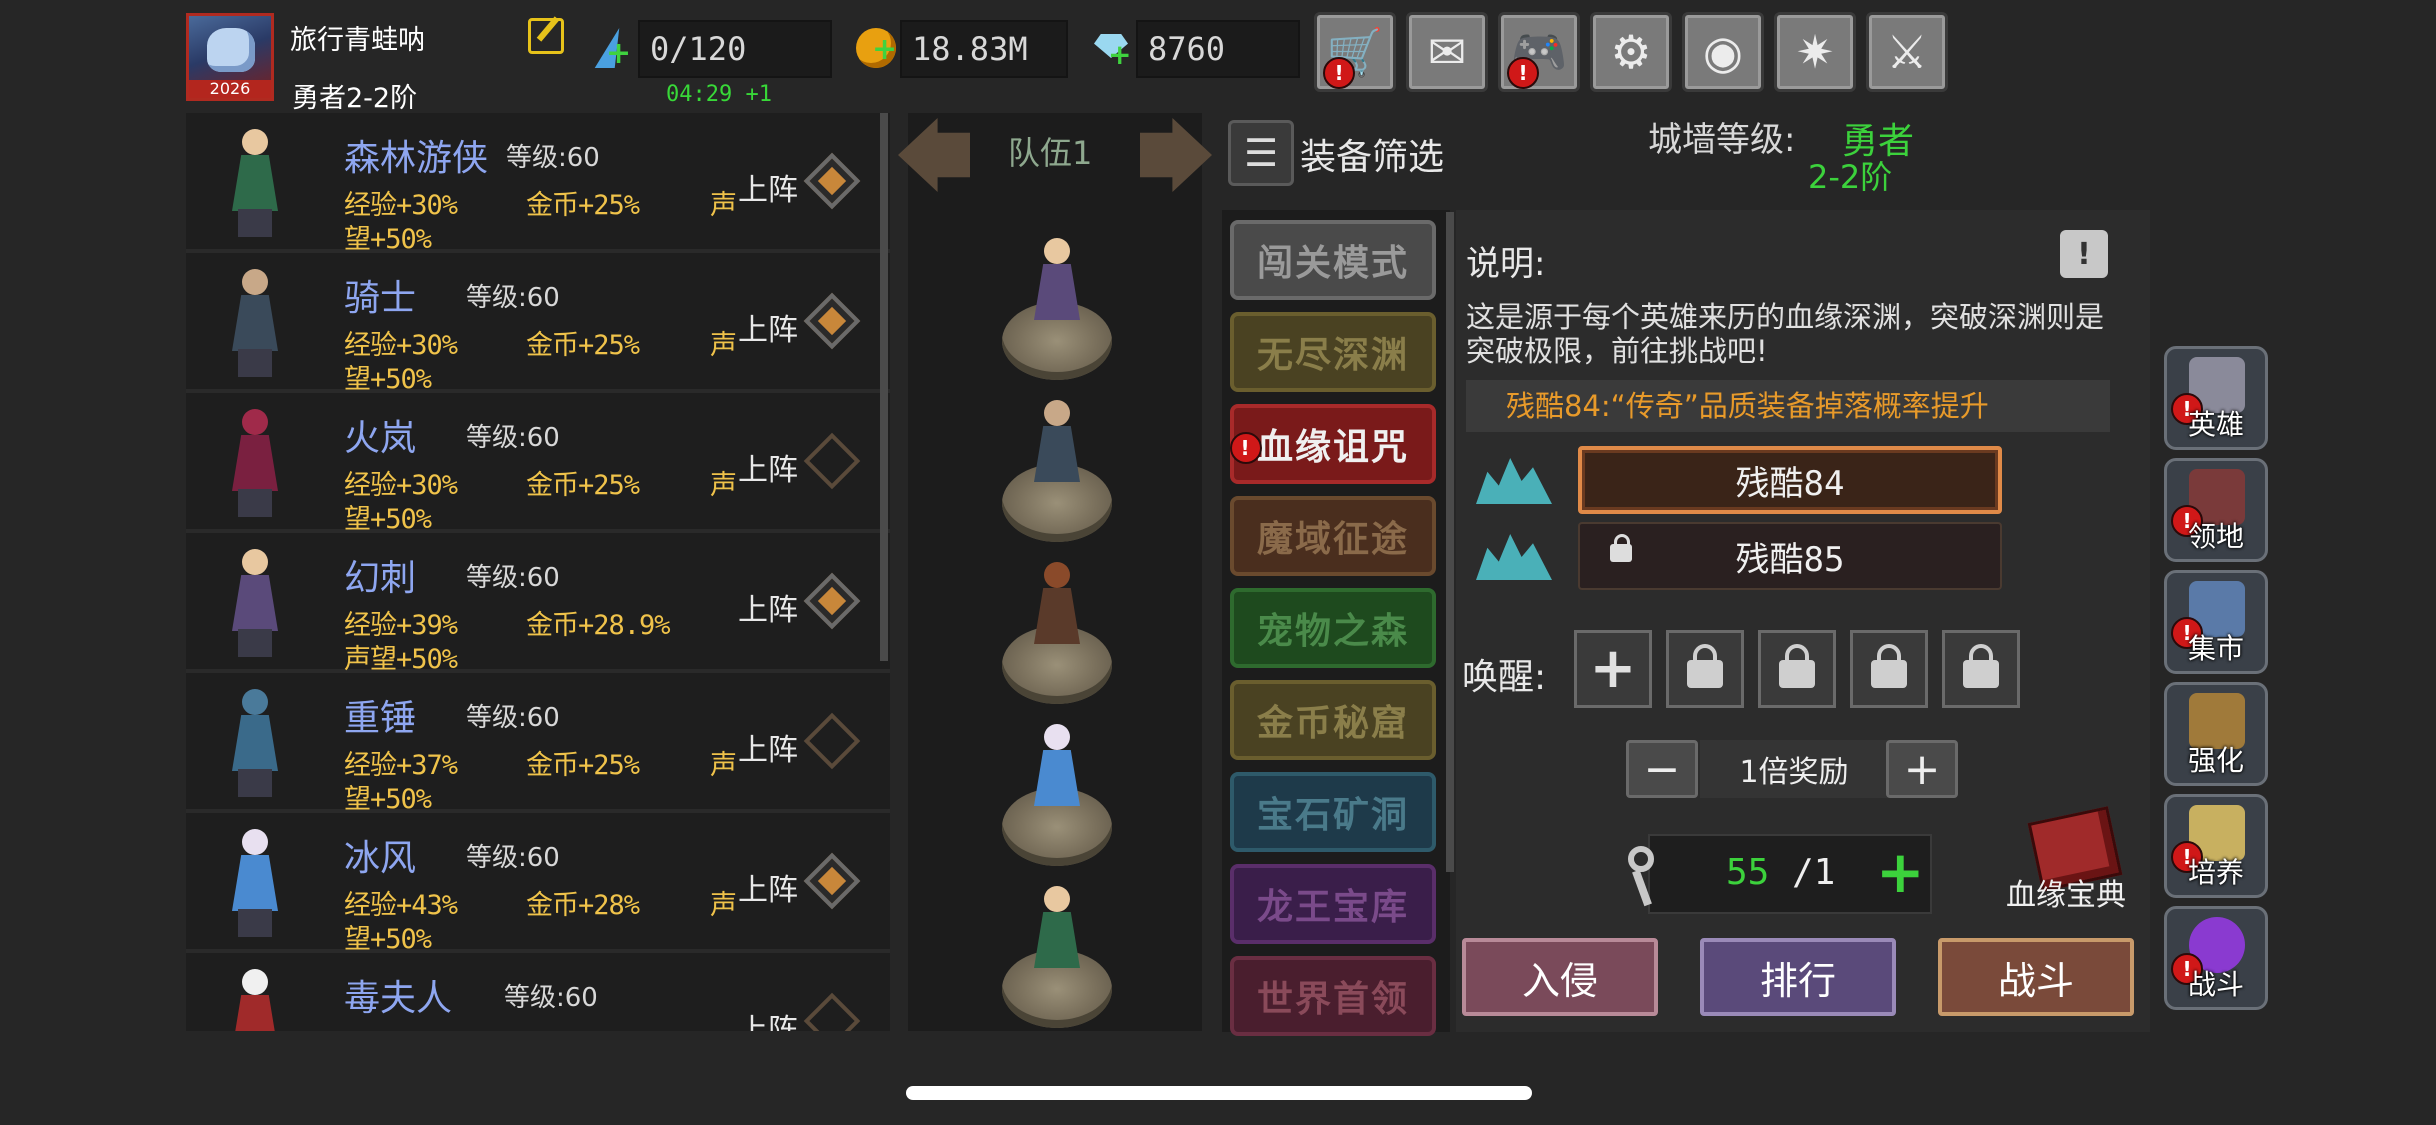 This screenshot has height=1125, width=2436. What do you see at coordinates (2215, 648) in the screenshot?
I see `sidebar-label: 集市` at bounding box center [2215, 648].